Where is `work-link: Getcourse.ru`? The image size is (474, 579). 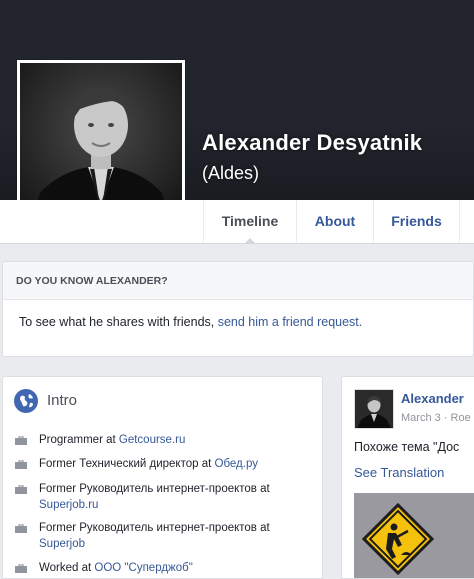 work-link: Getcourse.ru is located at coordinates (152, 440).